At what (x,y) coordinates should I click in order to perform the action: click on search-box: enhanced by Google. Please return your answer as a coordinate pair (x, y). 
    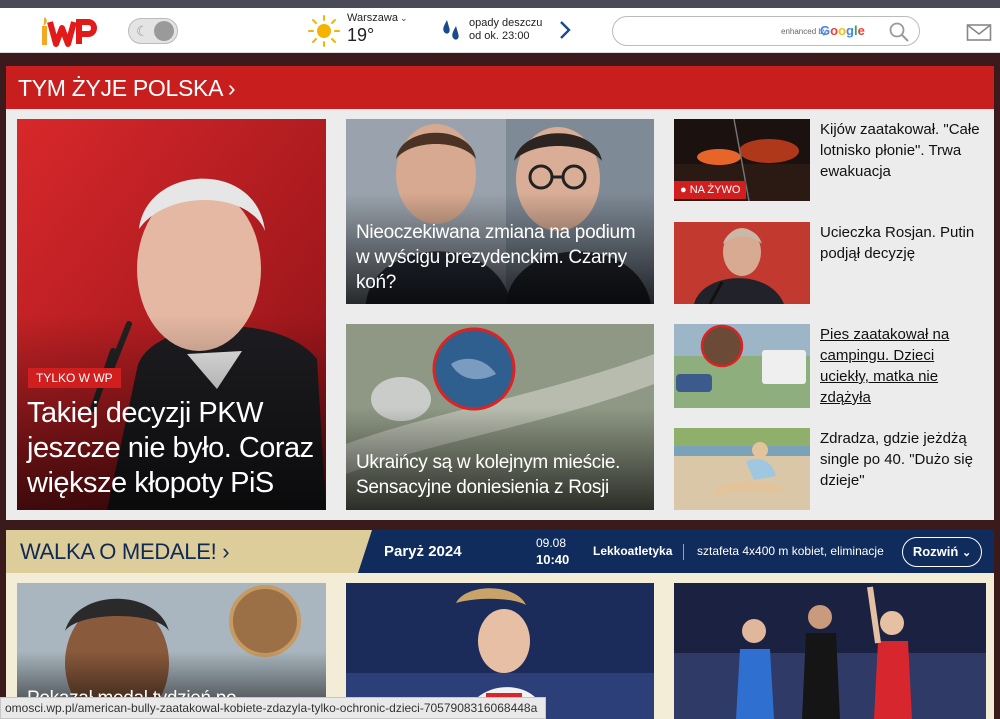
    Looking at the image, I should click on (766, 31).